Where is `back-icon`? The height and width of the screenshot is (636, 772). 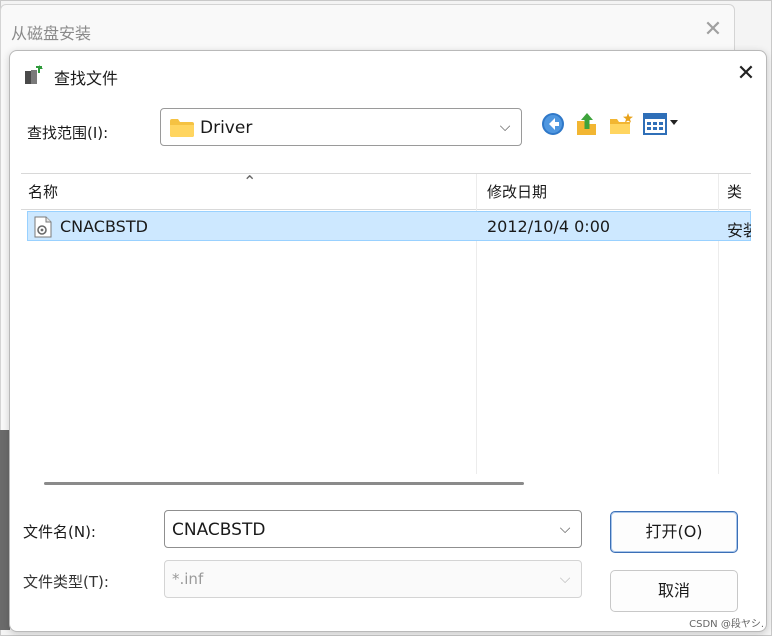
back-icon is located at coordinates (553, 124).